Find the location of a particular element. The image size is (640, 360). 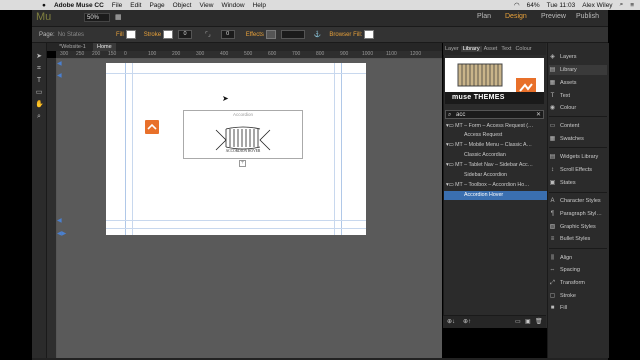

menu-view: View is located at coordinates (206, 5).